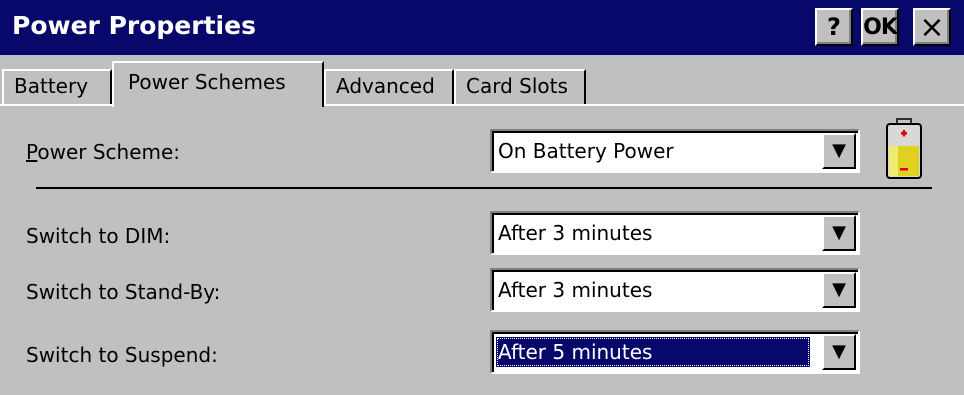 This screenshot has width=964, height=395. Describe the element at coordinates (880, 27) in the screenshot. I see `ok-button: OK` at that location.